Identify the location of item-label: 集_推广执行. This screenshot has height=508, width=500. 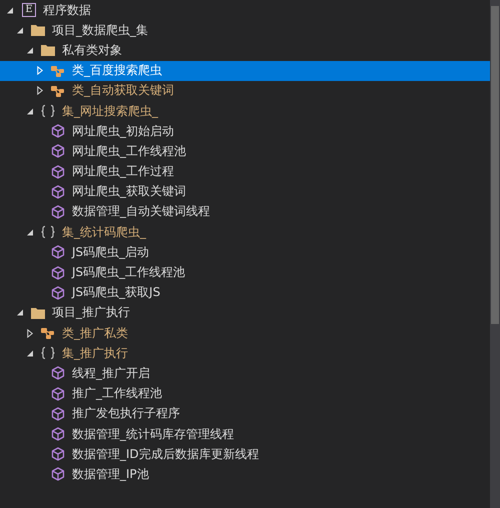
(95, 353).